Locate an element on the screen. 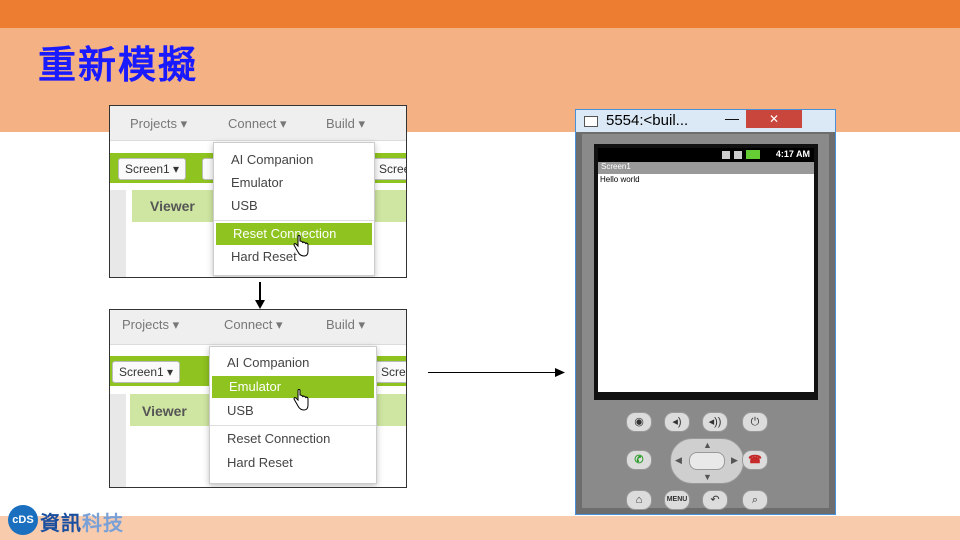 This screenshot has height=540, width=960. device-screen: 4:17 AM Screen1 Hello world is located at coordinates (706, 272).